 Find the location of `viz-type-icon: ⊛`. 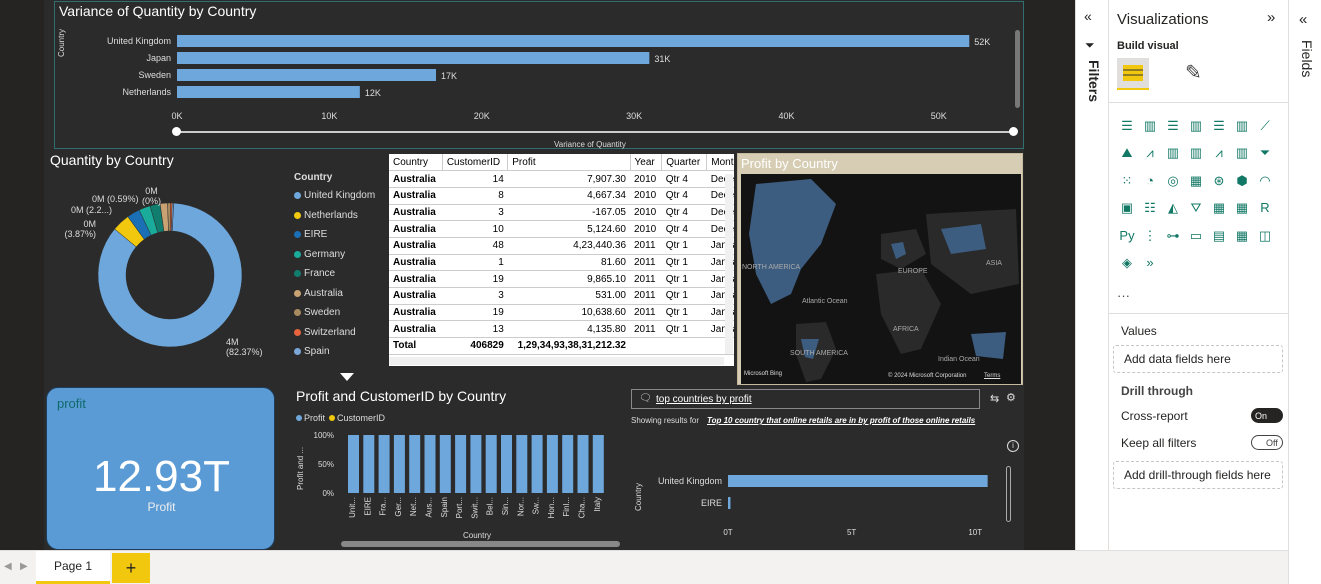

viz-type-icon: ⊛ is located at coordinates (1219, 181).